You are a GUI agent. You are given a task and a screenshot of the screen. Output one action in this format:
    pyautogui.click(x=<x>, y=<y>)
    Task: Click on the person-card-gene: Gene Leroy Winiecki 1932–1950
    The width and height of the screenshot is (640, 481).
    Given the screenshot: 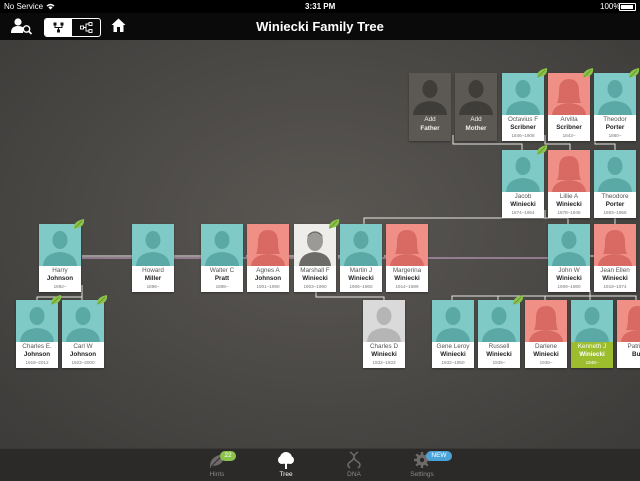 What is the action you would take?
    pyautogui.click(x=453, y=334)
    